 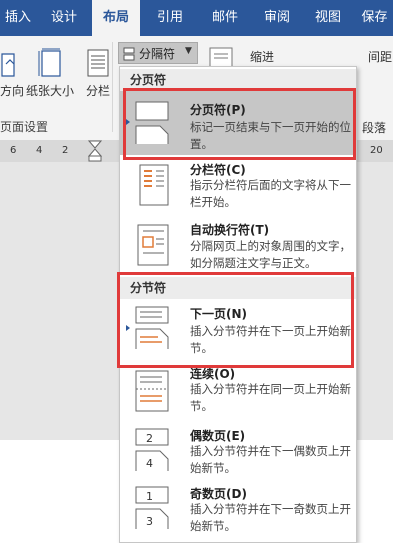 I want to click on menu-item-title: 奇数页(D), so click(x=218, y=494).